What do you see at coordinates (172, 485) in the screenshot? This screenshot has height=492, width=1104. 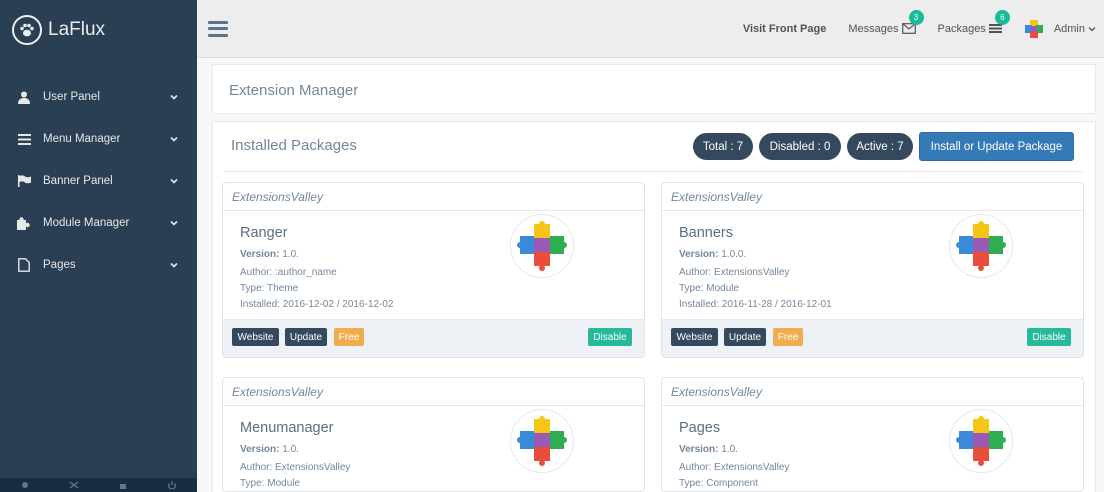 I see `power-icon` at bounding box center [172, 485].